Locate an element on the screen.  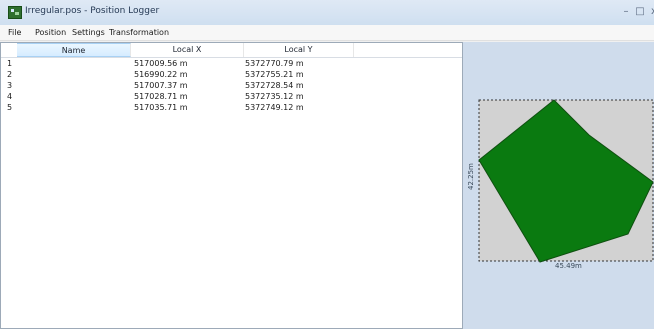
row-name: 4 is located at coordinates (10, 96).